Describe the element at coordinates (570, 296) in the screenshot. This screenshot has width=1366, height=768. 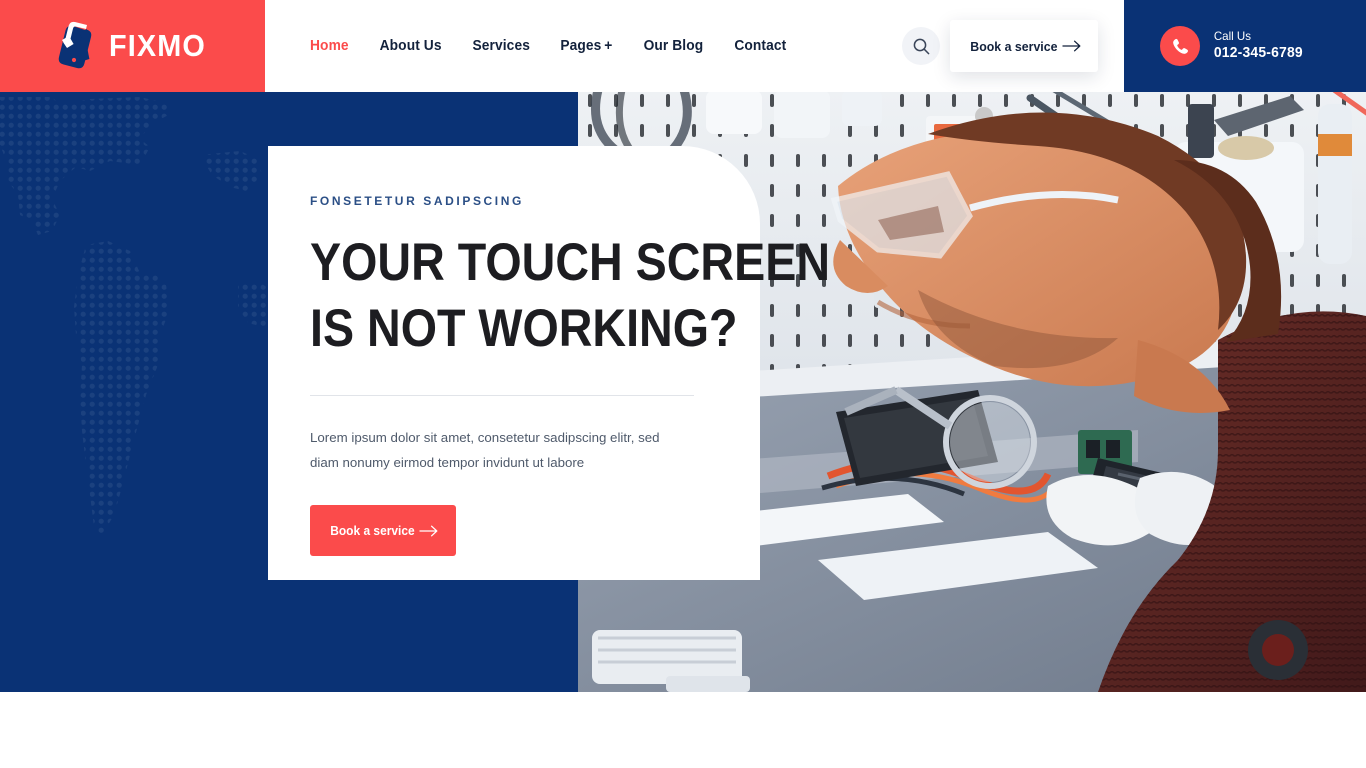
I see `hero-title: YOUR TOUCH SCREEN IS NOT WORKING?` at that location.